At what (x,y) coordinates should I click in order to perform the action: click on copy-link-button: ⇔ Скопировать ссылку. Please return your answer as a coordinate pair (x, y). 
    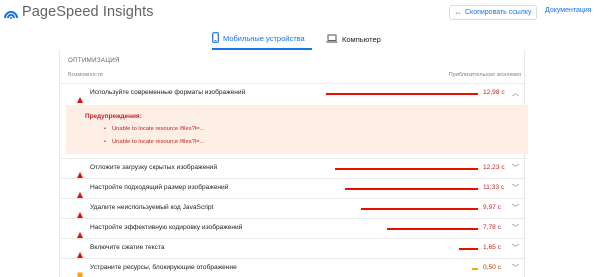
    Looking at the image, I should click on (493, 12).